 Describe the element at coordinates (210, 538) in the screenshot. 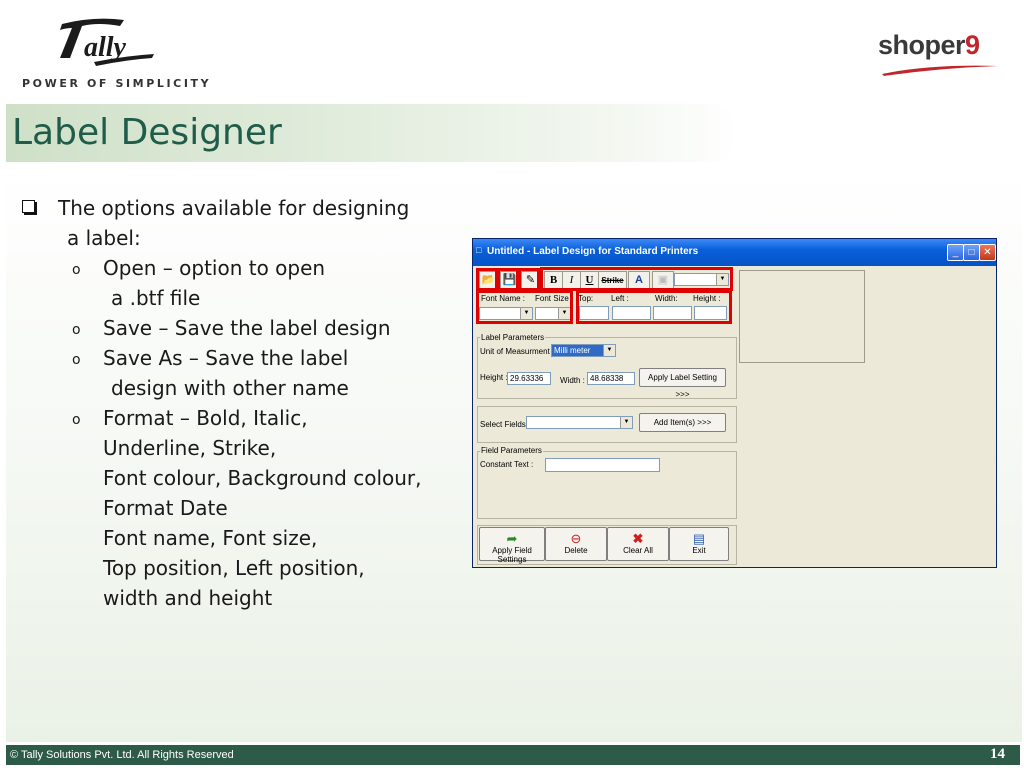

I see `format-line: Font name, Font size,` at that location.